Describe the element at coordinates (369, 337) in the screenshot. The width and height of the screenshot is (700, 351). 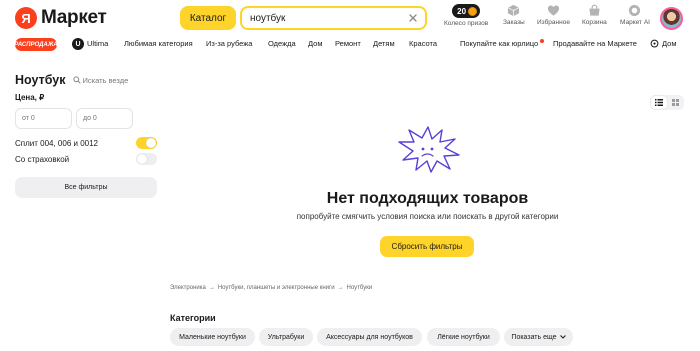
I see `category-chip: Аксессуары для ноутбуков` at that location.